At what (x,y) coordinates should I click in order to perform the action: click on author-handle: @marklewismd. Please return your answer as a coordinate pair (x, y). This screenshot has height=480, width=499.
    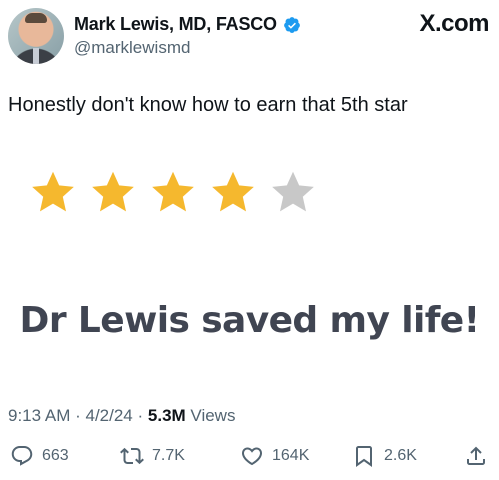
    Looking at the image, I should click on (132, 48).